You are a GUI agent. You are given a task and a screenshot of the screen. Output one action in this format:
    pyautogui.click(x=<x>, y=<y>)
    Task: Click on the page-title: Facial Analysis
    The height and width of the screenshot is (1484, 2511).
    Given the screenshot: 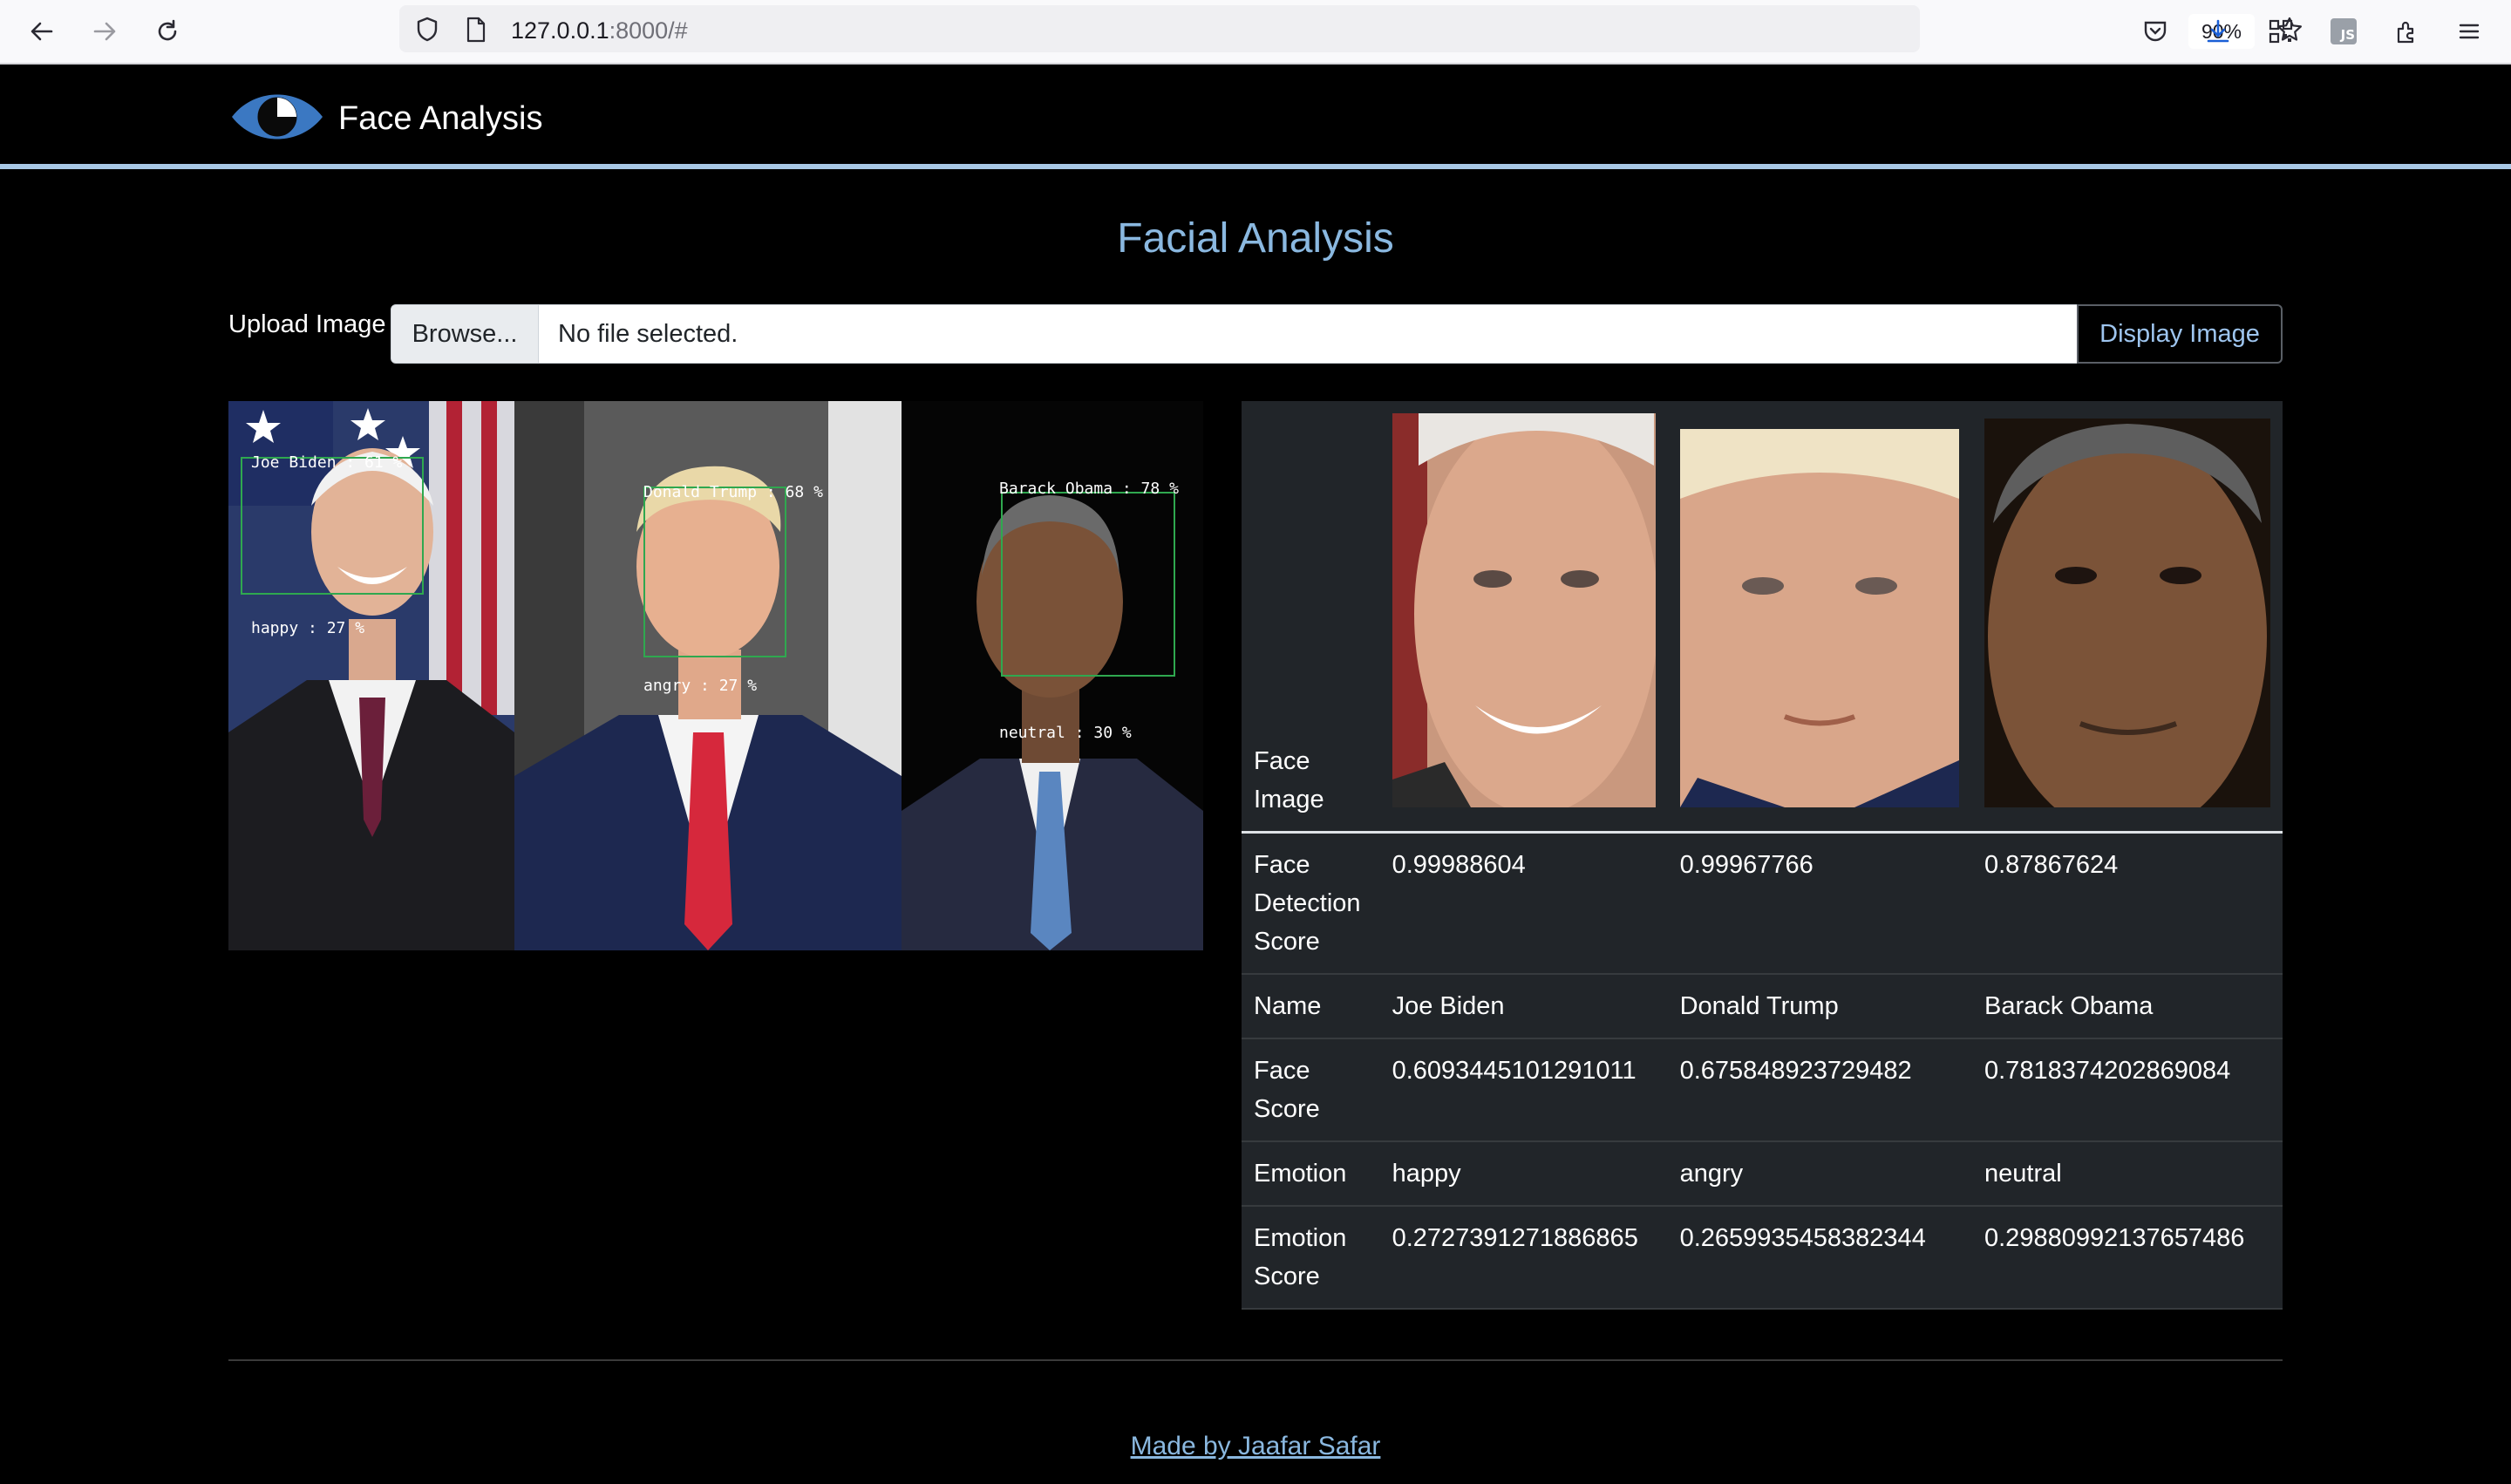 What is the action you would take?
    pyautogui.click(x=1255, y=238)
    